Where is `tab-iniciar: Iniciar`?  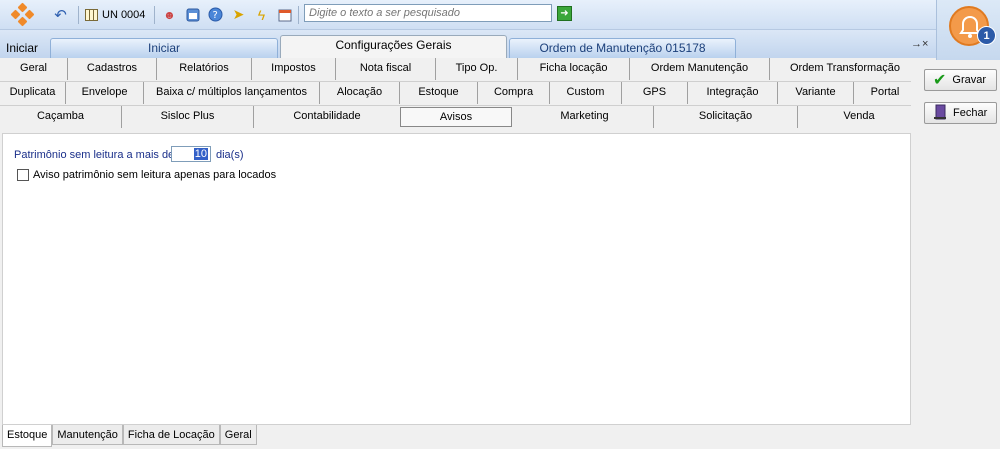
tab-iniciar: Iniciar is located at coordinates (164, 48).